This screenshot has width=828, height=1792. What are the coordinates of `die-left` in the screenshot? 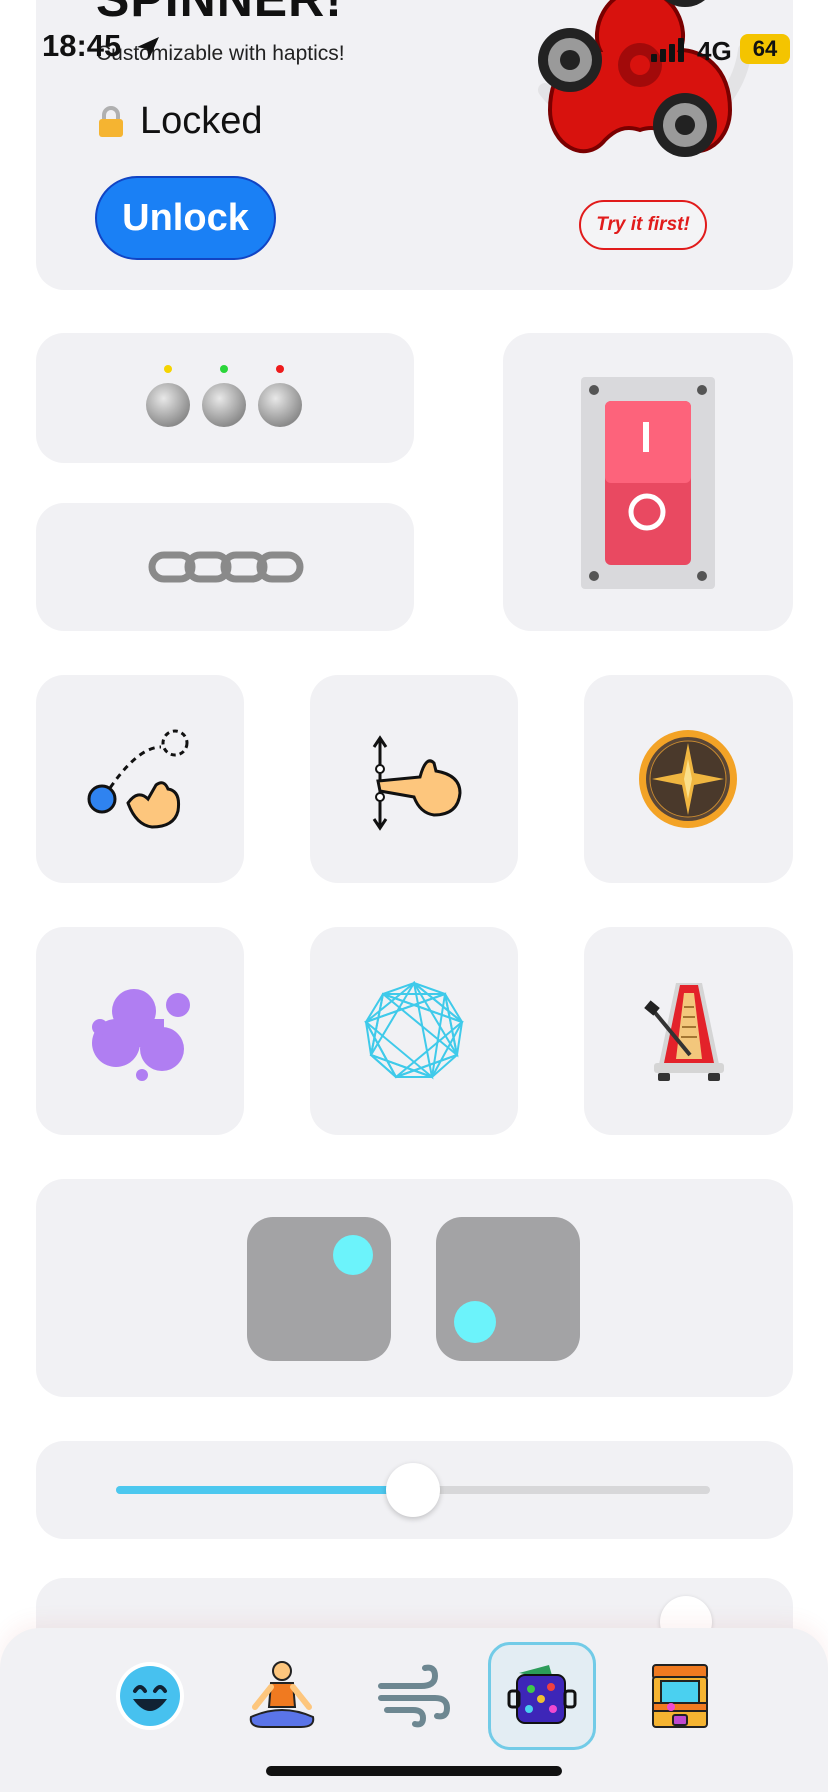 It's located at (319, 1289).